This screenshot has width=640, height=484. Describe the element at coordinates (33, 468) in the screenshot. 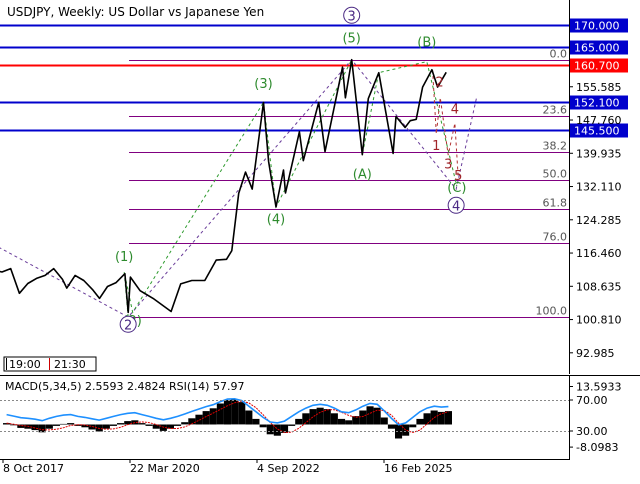

I see `time-tick-label: 8 Oct 2017` at that location.